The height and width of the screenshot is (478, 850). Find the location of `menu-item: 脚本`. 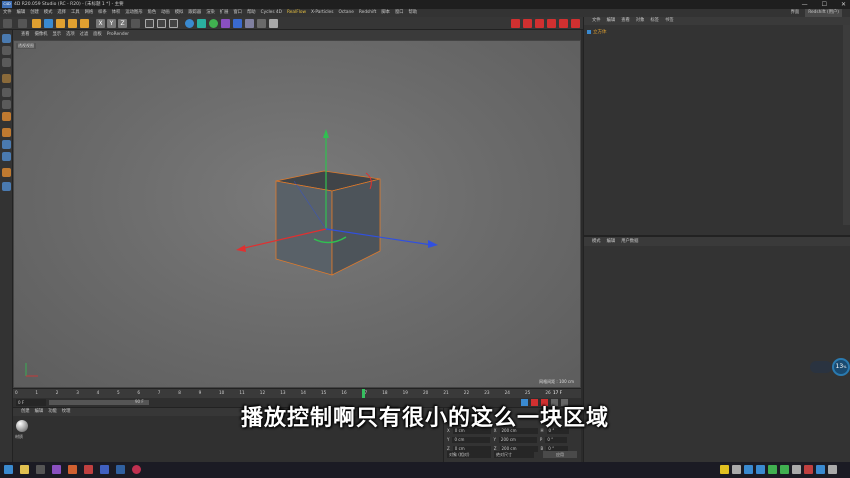

menu-item: 脚本 is located at coordinates (385, 13).